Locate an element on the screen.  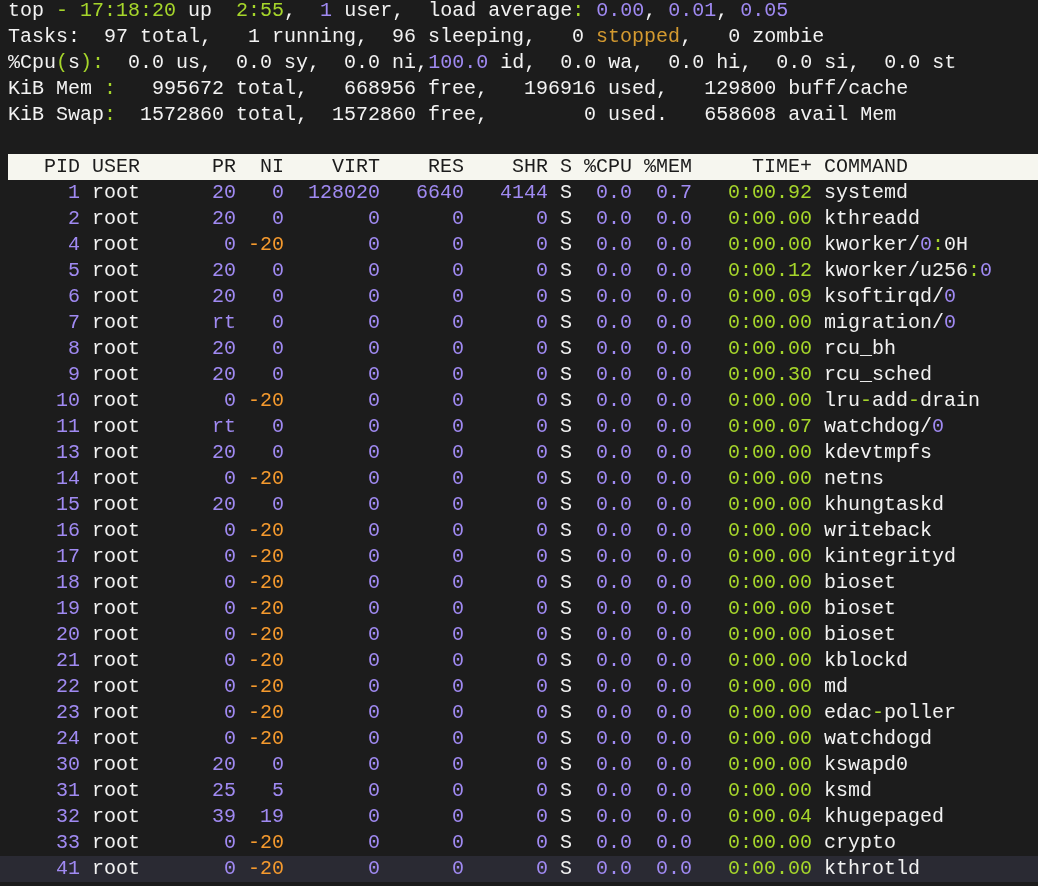
process-row: 2 root 20 0 0 0 0 S 0.0 0.0 0:00.00 kthreadd is located at coordinates (519, 219).